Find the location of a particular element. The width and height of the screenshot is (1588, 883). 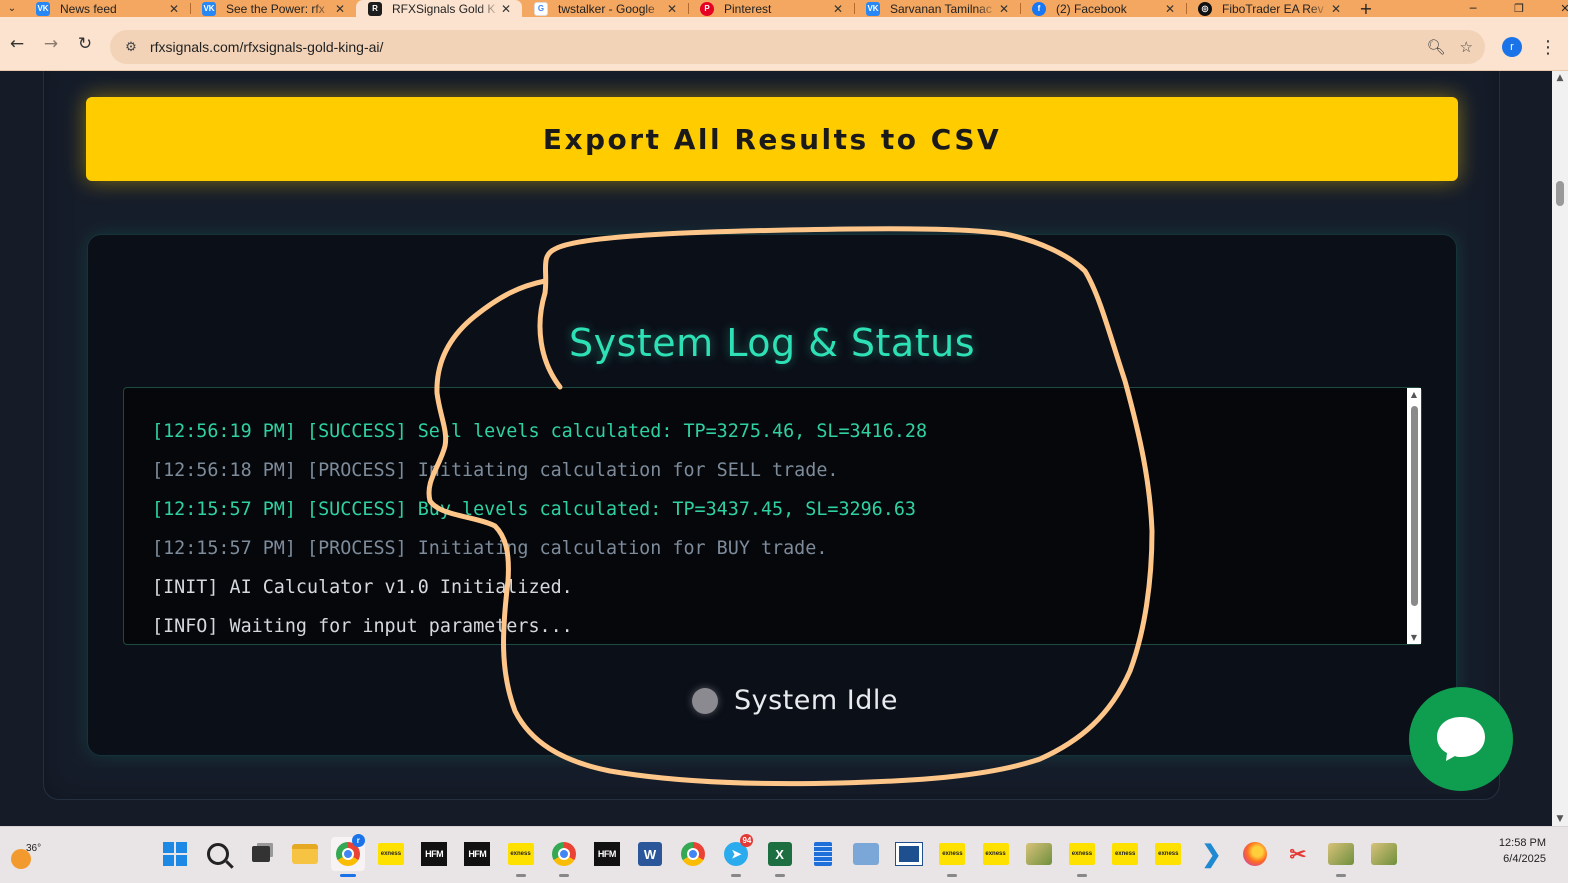

taskbar-excel: X is located at coordinates (780, 857).